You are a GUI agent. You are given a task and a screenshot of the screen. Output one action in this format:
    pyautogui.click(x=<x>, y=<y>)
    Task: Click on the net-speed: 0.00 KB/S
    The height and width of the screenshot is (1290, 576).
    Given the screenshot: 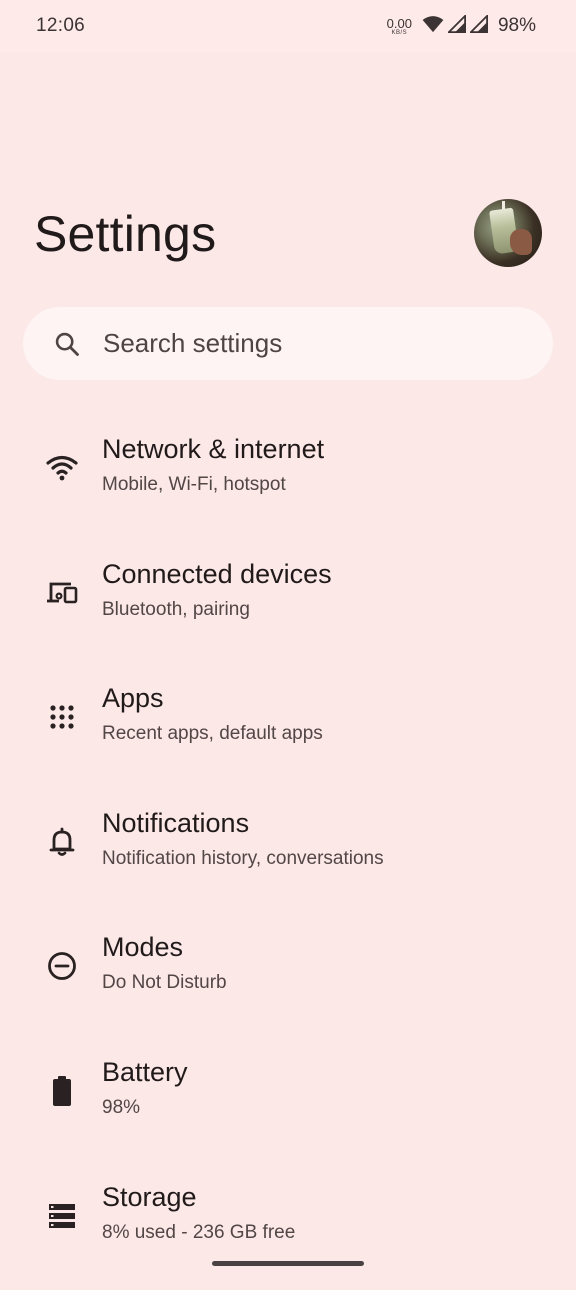 What is the action you would take?
    pyautogui.click(x=399, y=26)
    